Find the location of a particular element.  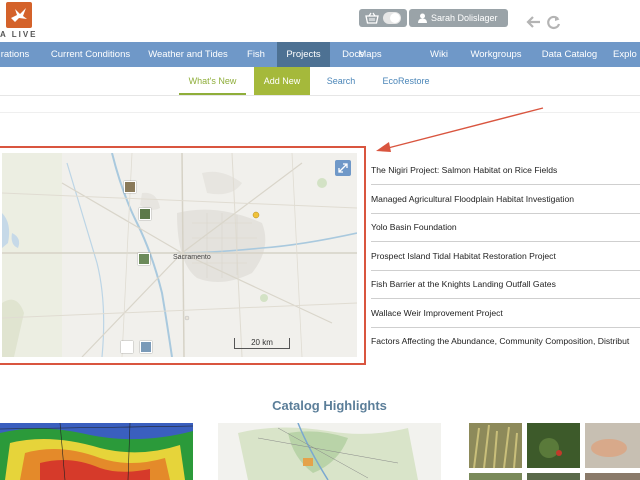

tab-add-new: Add New is located at coordinates (282, 81).